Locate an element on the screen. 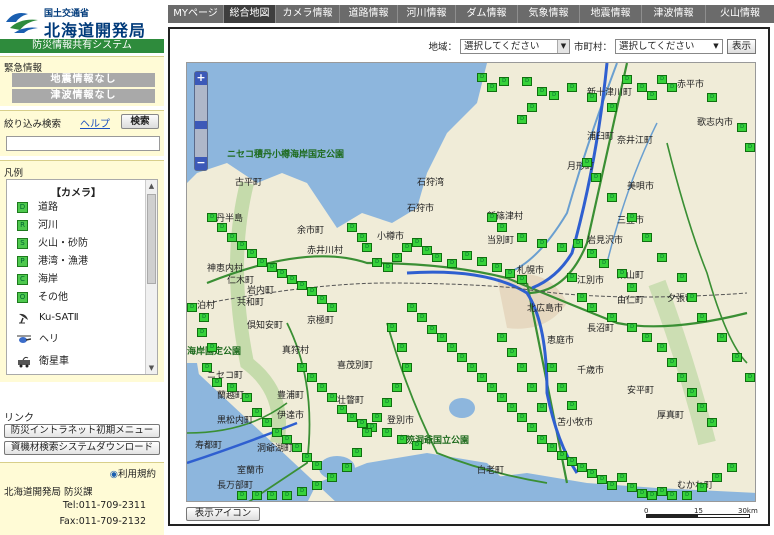 The height and width of the screenshot is (535, 774). legend-item-coast: C 海岸 is located at coordinates (37, 280).